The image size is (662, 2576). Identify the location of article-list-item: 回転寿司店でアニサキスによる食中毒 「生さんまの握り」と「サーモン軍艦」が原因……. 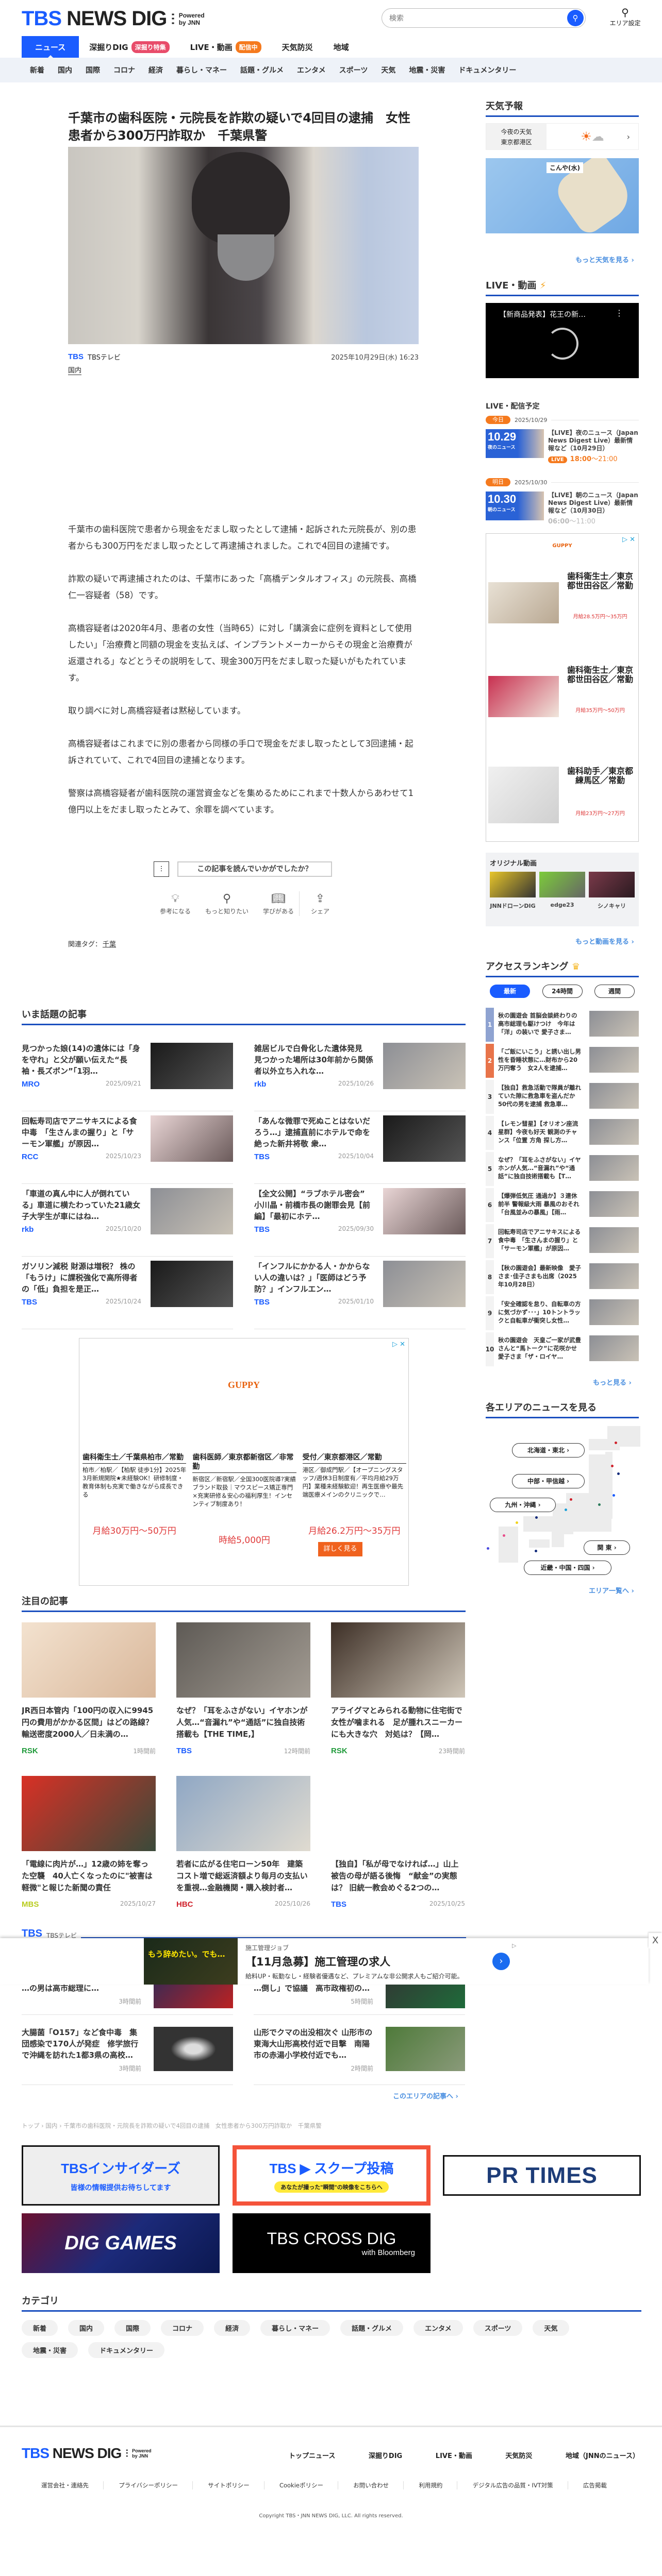
(127, 1147).